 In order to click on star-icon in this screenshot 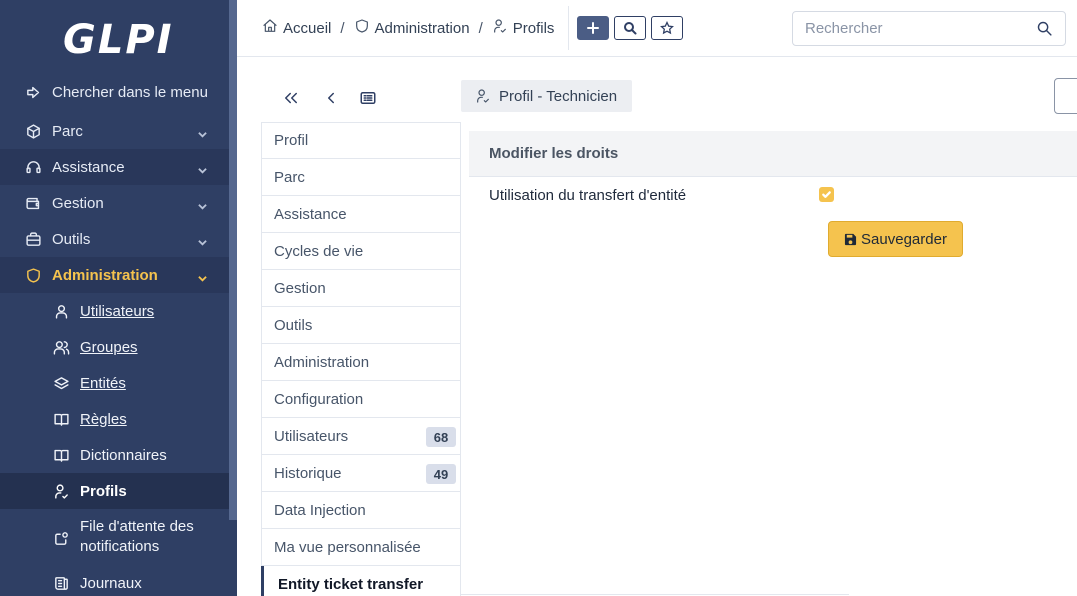, I will do `click(667, 28)`.